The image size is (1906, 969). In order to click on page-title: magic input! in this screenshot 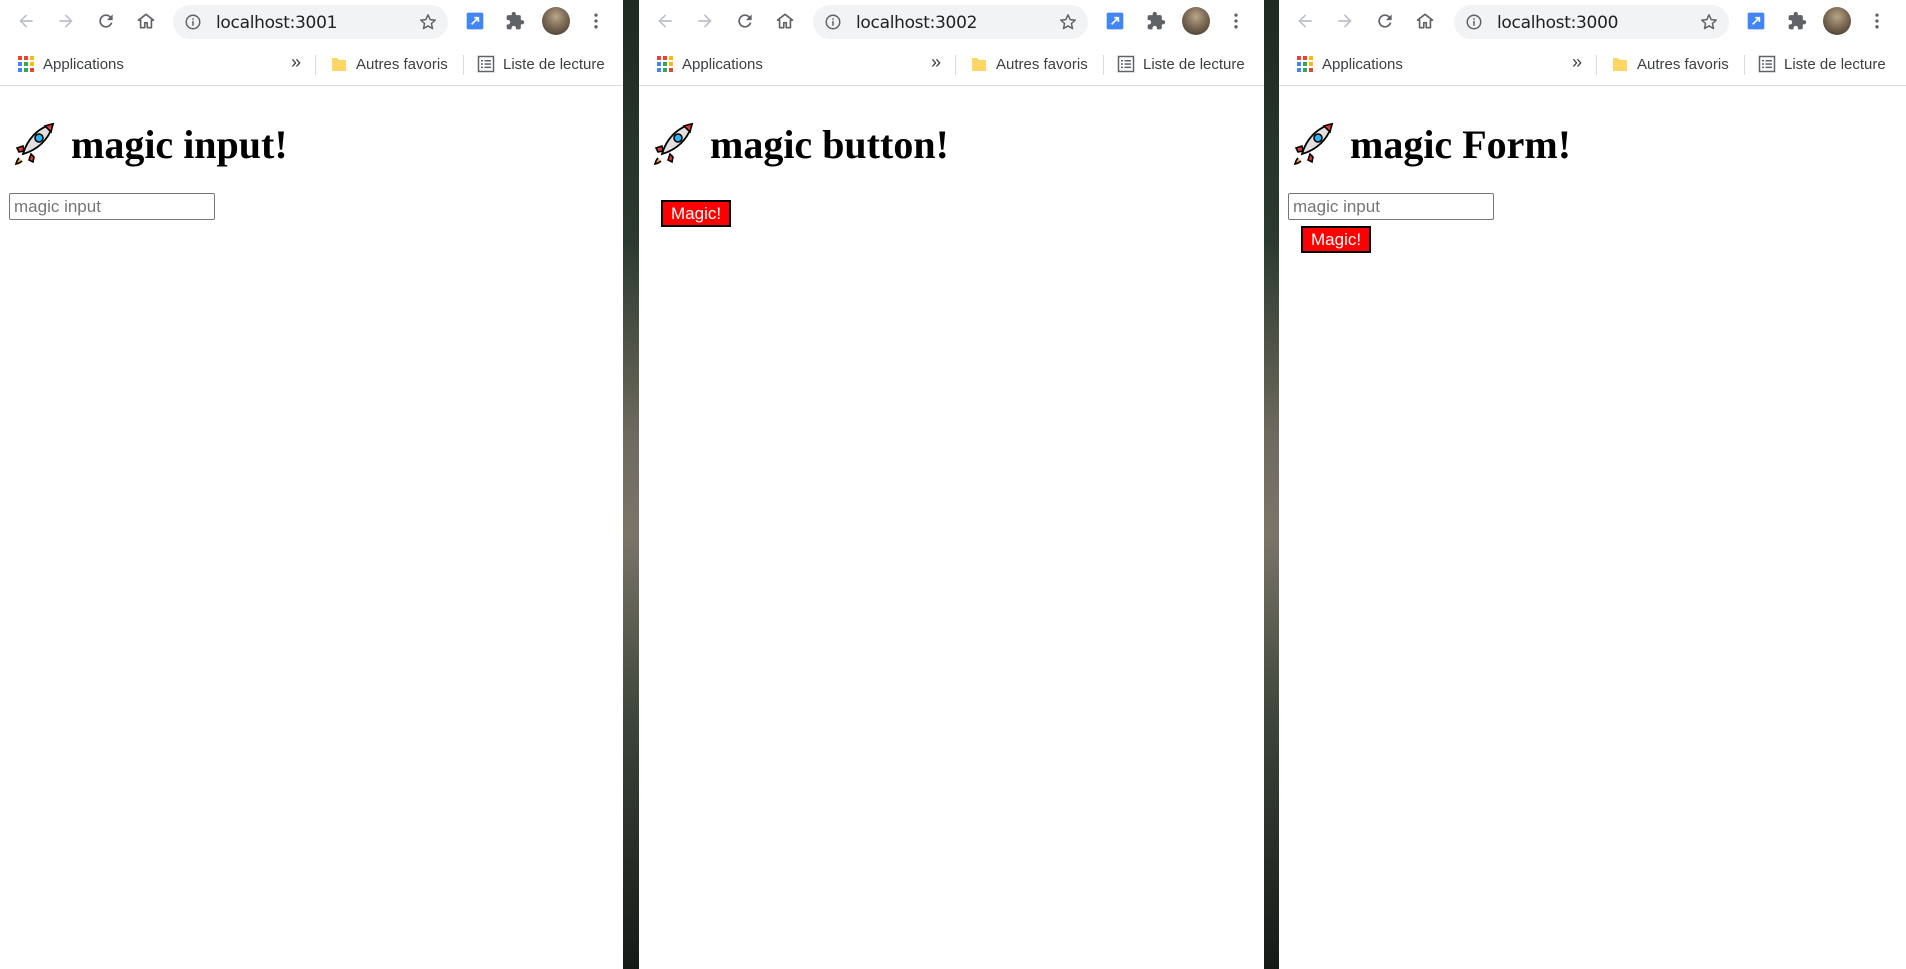, I will do `click(311, 144)`.